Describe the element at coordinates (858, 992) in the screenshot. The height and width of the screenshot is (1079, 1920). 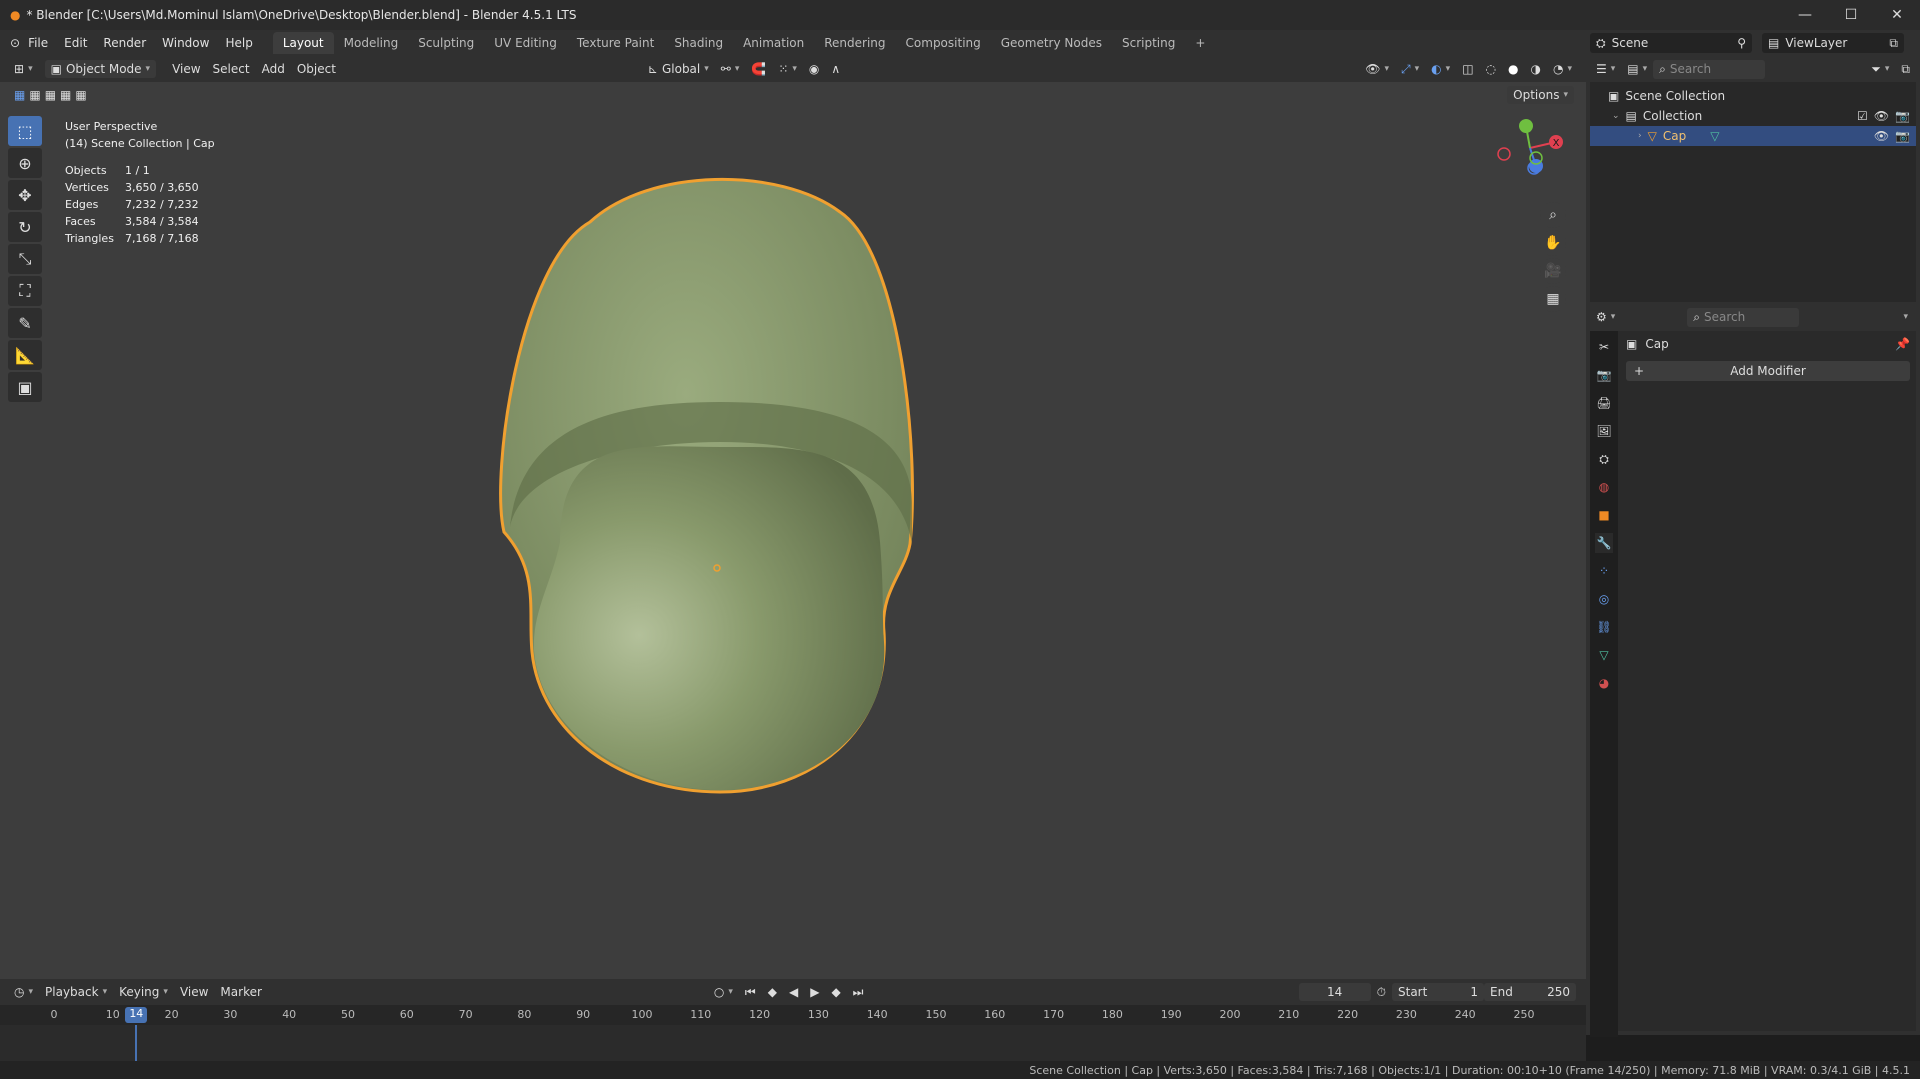
I see `jump-end-icon: ⏭` at that location.